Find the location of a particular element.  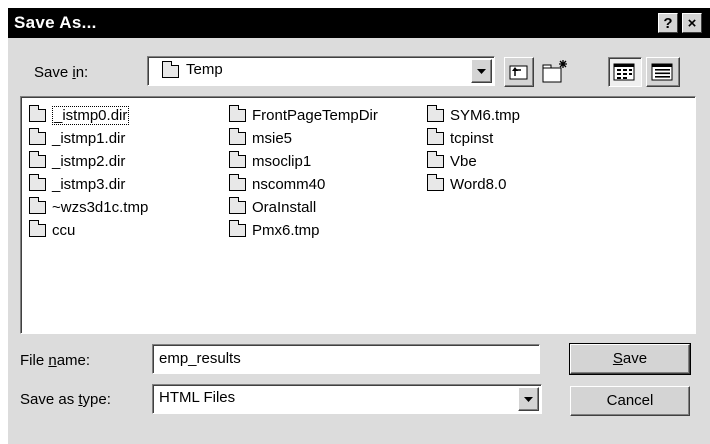

up-one-level-button is located at coordinates (519, 72).